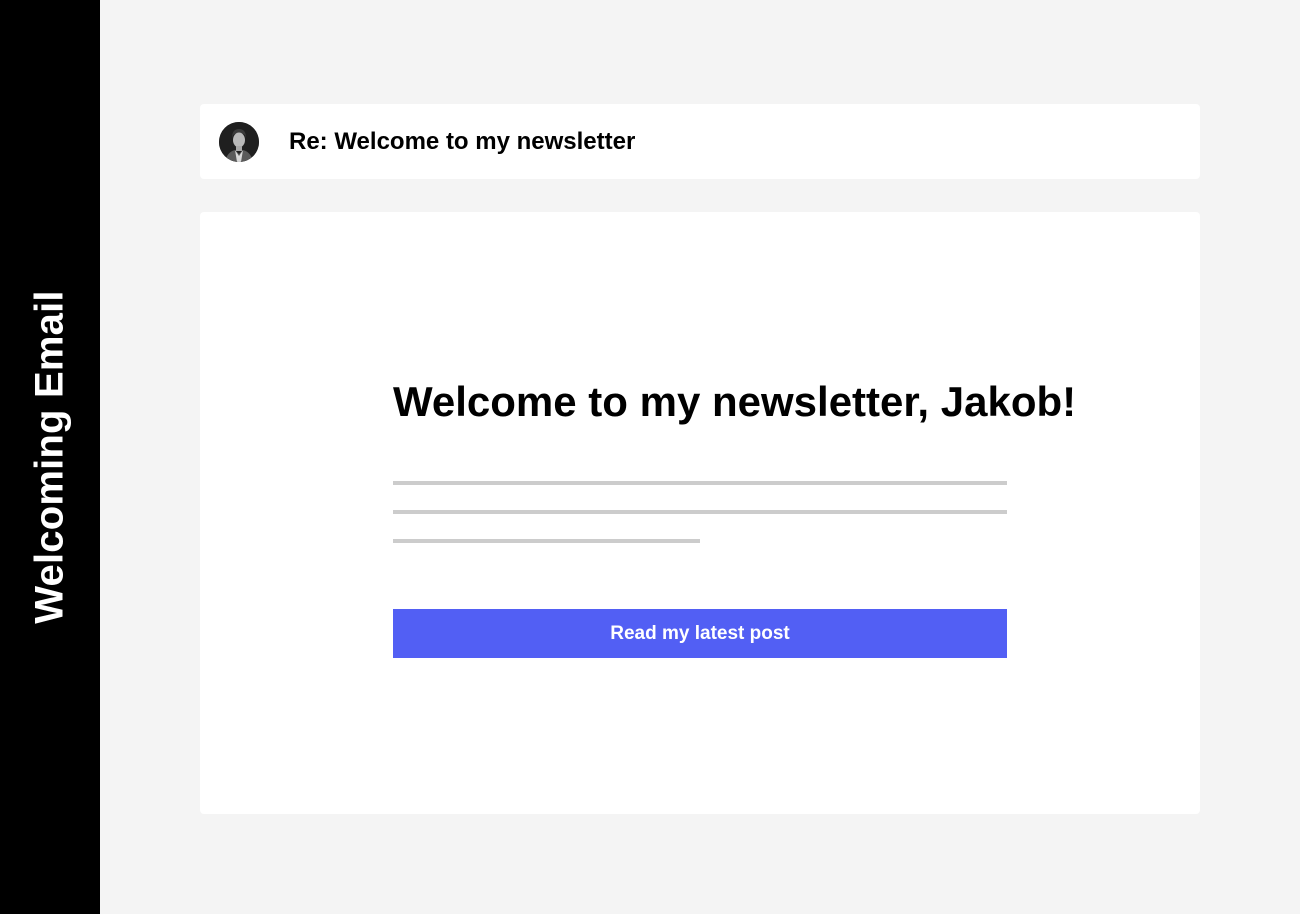 The height and width of the screenshot is (914, 1300). I want to click on sidebar: Welcoming Email, so click(50, 457).